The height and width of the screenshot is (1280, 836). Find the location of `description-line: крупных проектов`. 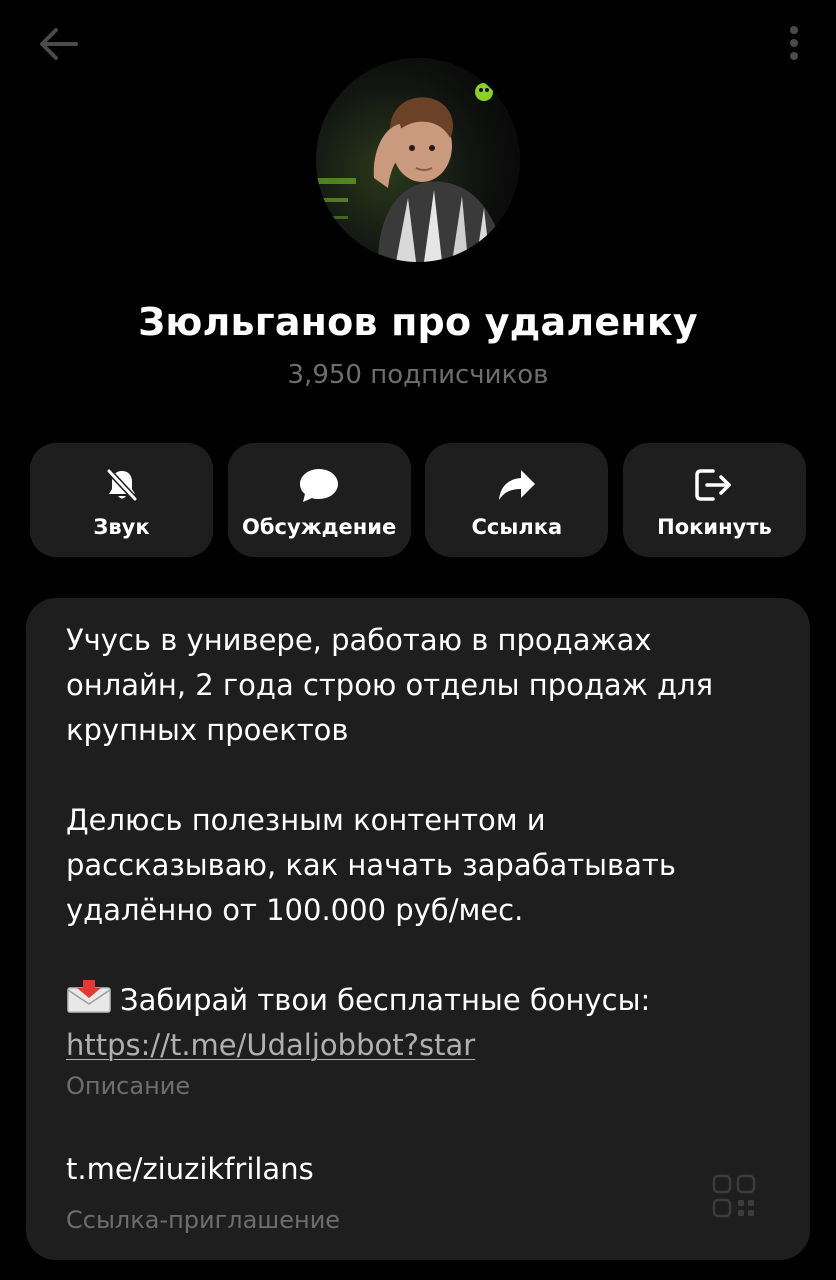

description-line: крупных проектов is located at coordinates (207, 730).